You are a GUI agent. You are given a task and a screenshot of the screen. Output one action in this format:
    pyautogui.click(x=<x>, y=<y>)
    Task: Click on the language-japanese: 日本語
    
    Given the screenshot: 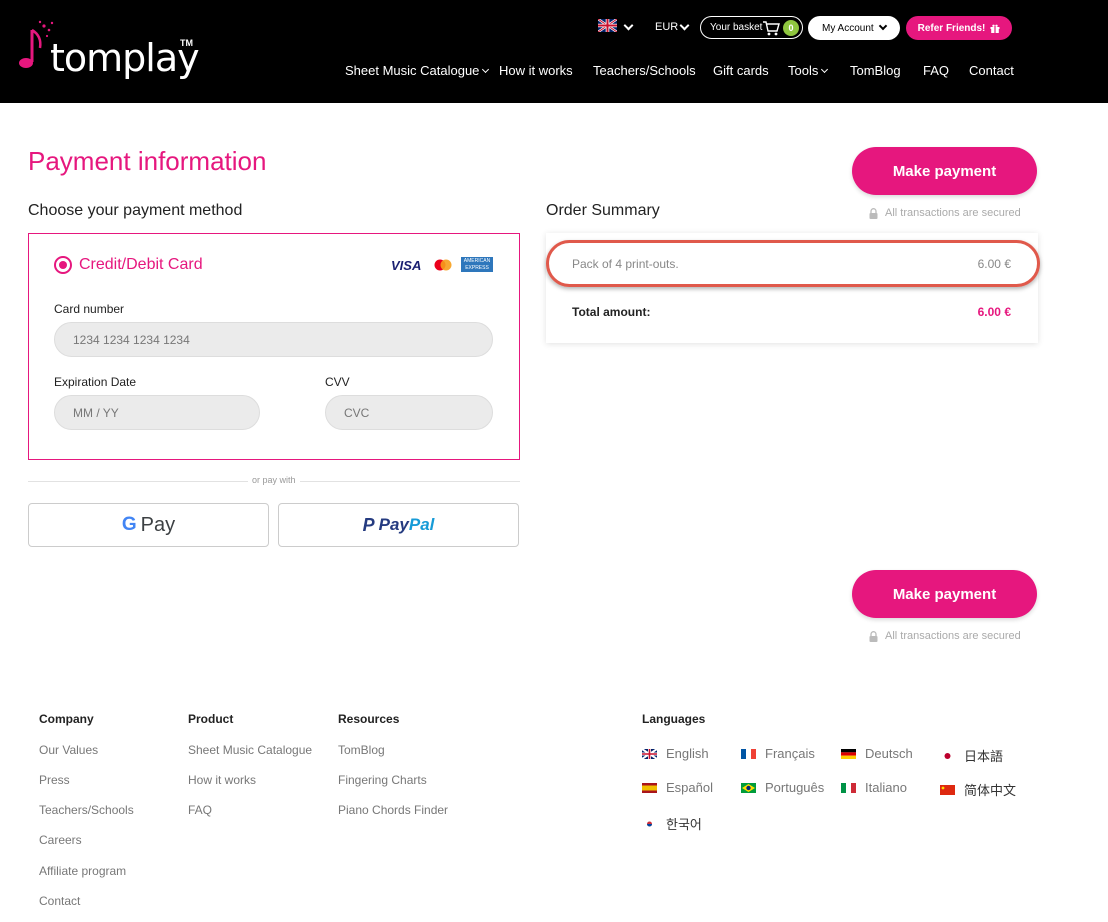 What is the action you would take?
    pyautogui.click(x=971, y=755)
    